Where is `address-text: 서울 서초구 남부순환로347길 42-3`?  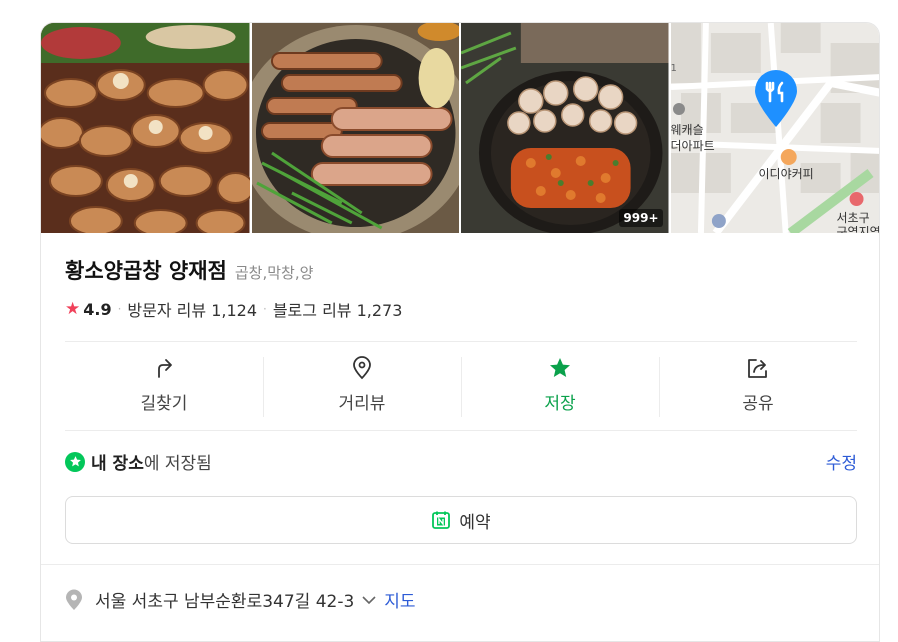
address-text: 서울 서초구 남부순환로347길 42-3 is located at coordinates (224, 599).